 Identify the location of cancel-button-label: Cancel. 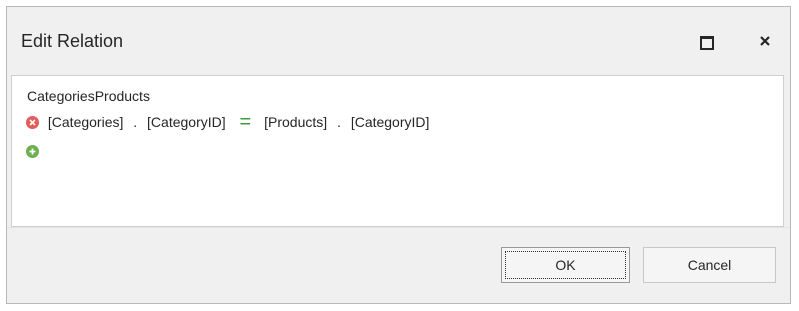
(709, 265).